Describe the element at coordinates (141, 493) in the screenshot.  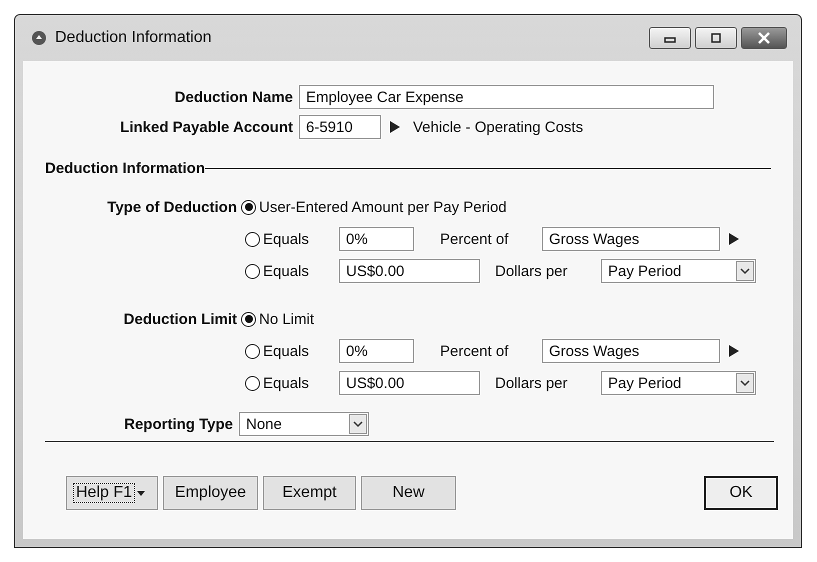
I see `caret-icon` at that location.